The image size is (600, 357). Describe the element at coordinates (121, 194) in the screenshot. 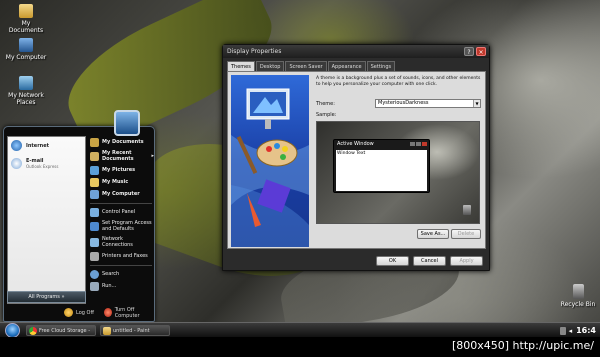

I see `start-item-my-computer: My Computer` at that location.